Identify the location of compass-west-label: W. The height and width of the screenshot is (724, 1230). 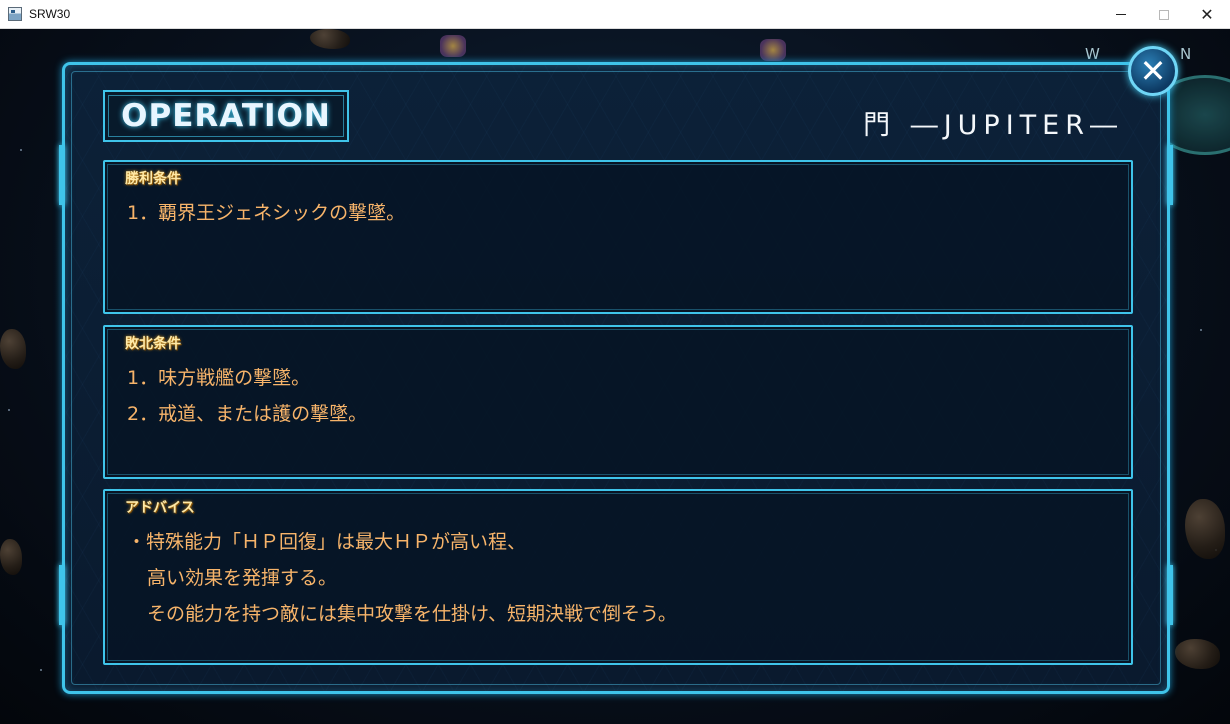
(1092, 54).